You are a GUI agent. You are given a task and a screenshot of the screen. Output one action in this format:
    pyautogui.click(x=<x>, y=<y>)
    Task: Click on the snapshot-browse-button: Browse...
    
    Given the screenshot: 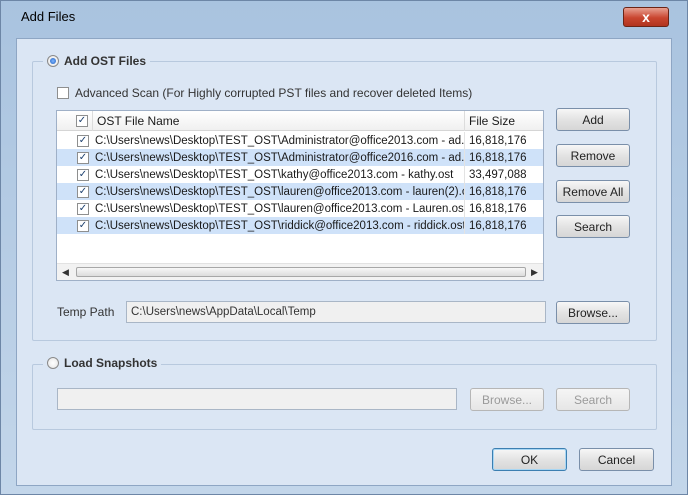 What is the action you would take?
    pyautogui.click(x=507, y=399)
    